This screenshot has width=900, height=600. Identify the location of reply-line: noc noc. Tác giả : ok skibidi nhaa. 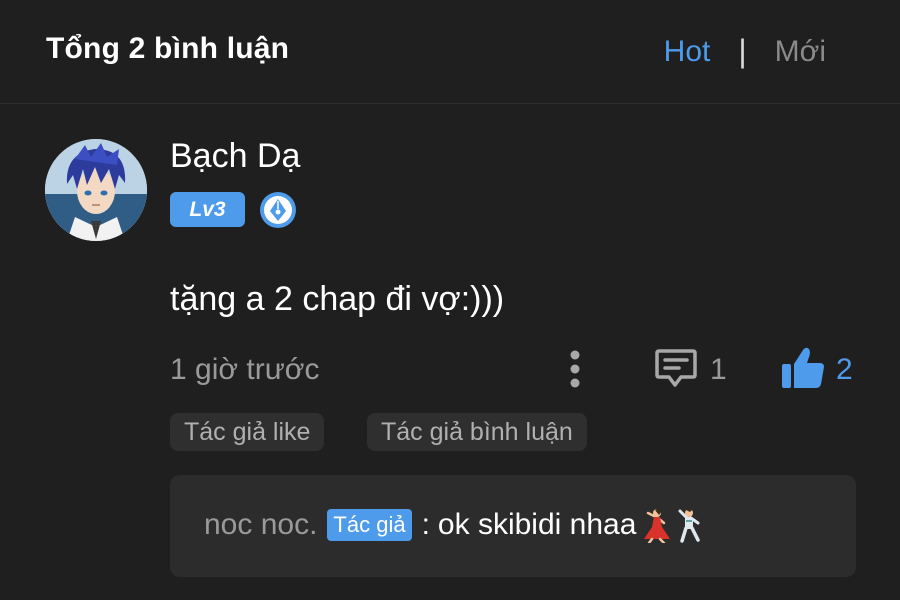
(454, 525).